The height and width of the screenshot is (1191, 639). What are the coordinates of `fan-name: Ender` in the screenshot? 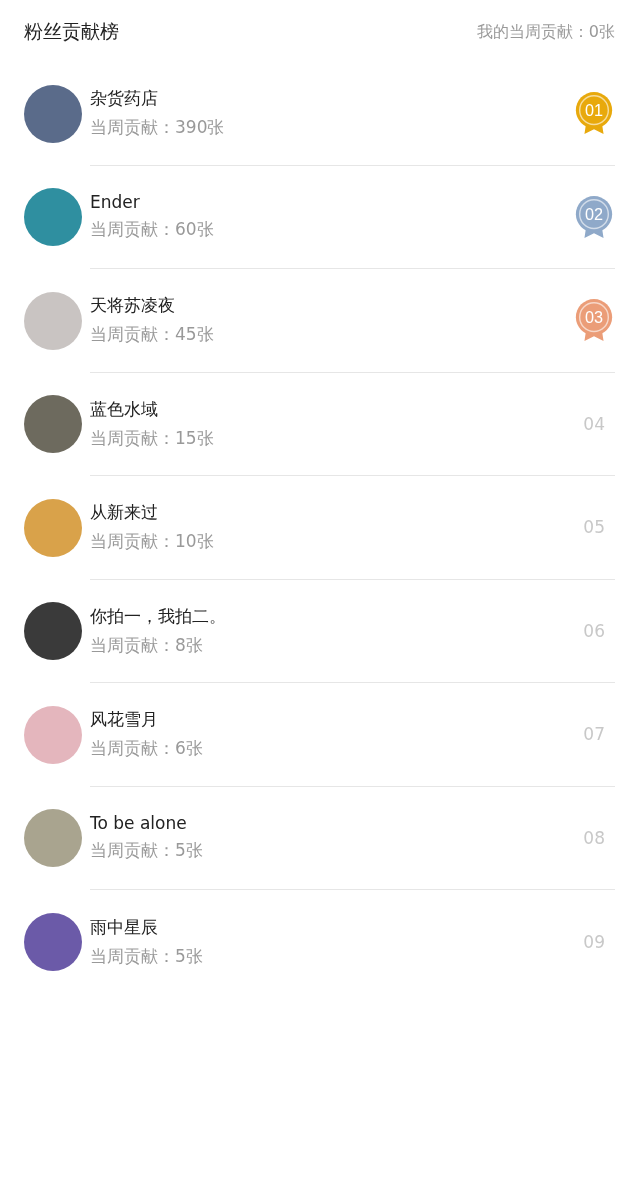 It's located at (115, 202).